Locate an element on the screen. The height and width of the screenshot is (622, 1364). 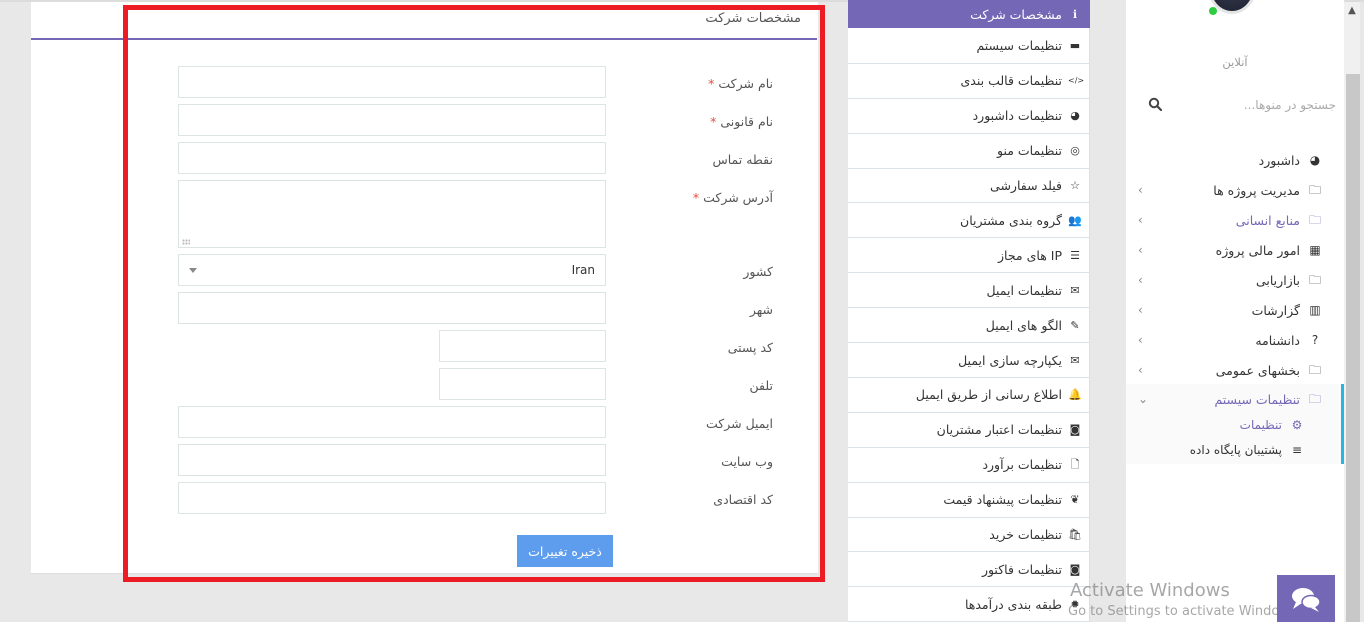
sidebar-item: ‹ گزارشات ▥ is located at coordinates (1235, 310).